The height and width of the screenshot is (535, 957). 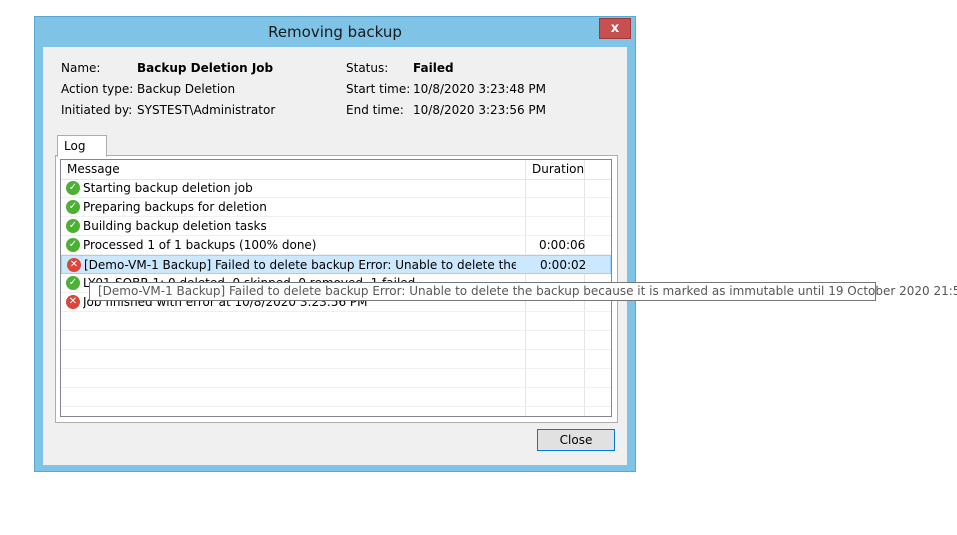 I want to click on name-value: Backup Deletion Job, so click(x=205, y=68).